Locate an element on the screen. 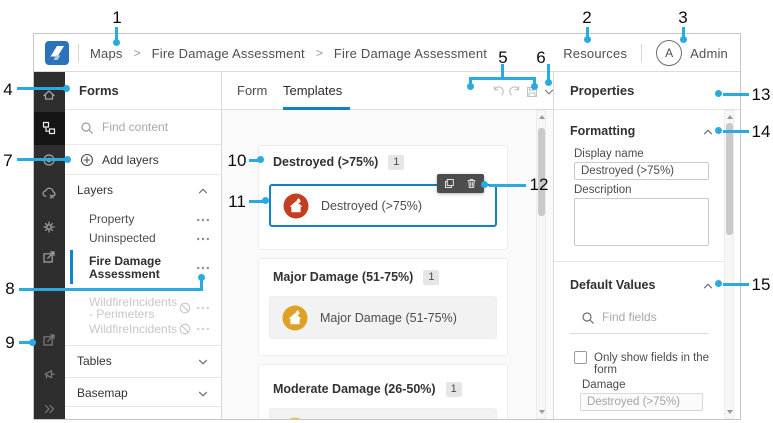  layers-section-label: Layers is located at coordinates (95, 190).